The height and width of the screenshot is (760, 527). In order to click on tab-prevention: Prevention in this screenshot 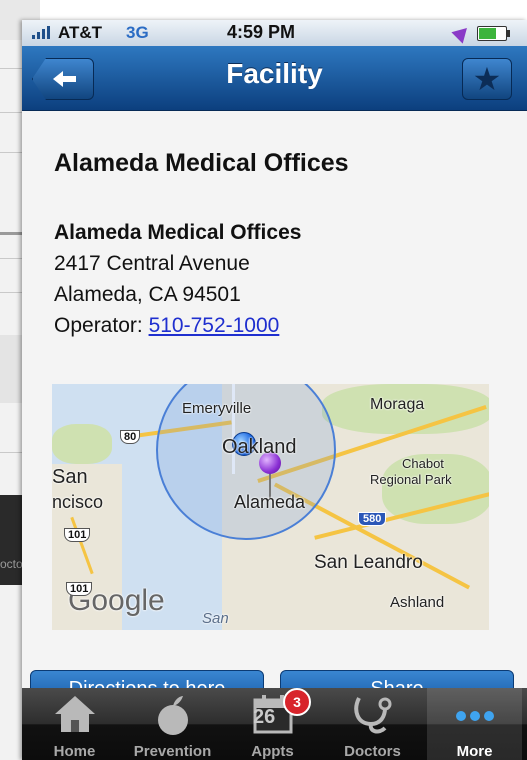, I will do `click(172, 724)`.